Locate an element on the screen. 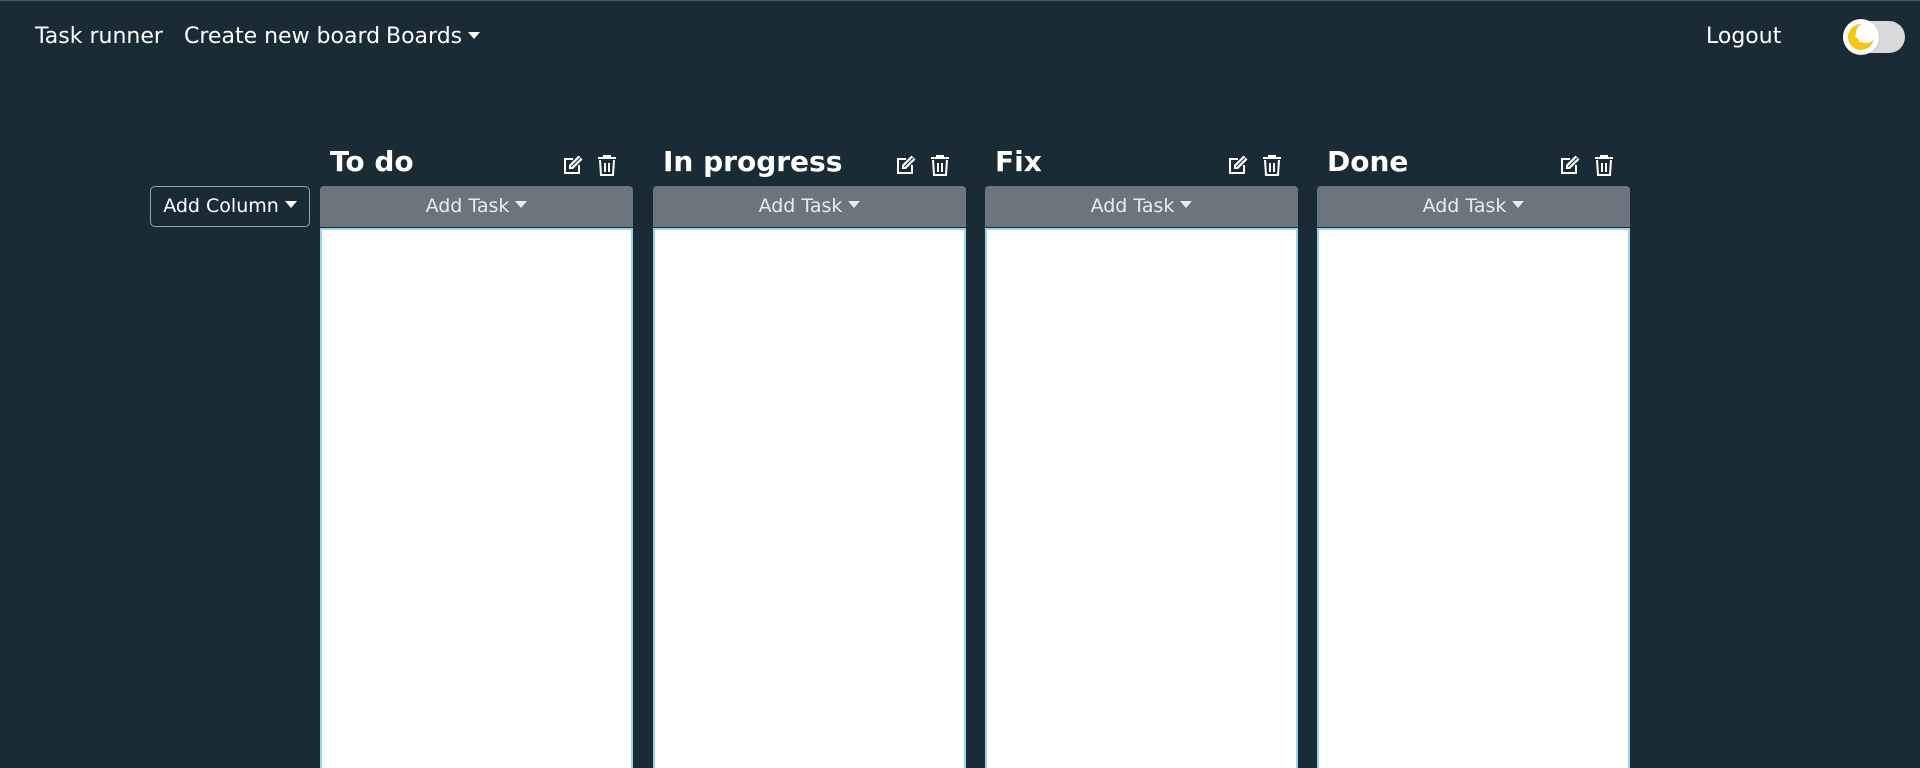  logout-link: Logout is located at coordinates (1743, 37).